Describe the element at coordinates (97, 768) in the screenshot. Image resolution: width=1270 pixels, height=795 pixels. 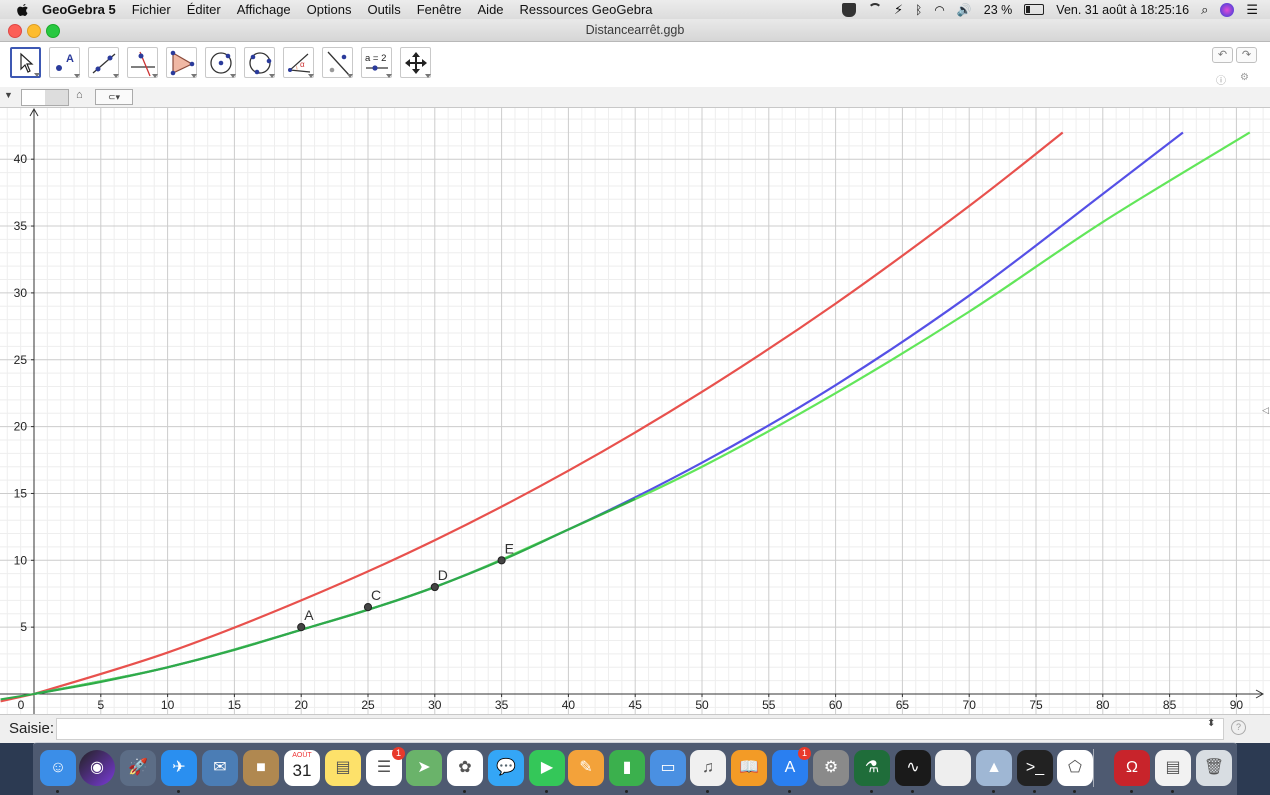
I see `siri-icon: ◉` at that location.